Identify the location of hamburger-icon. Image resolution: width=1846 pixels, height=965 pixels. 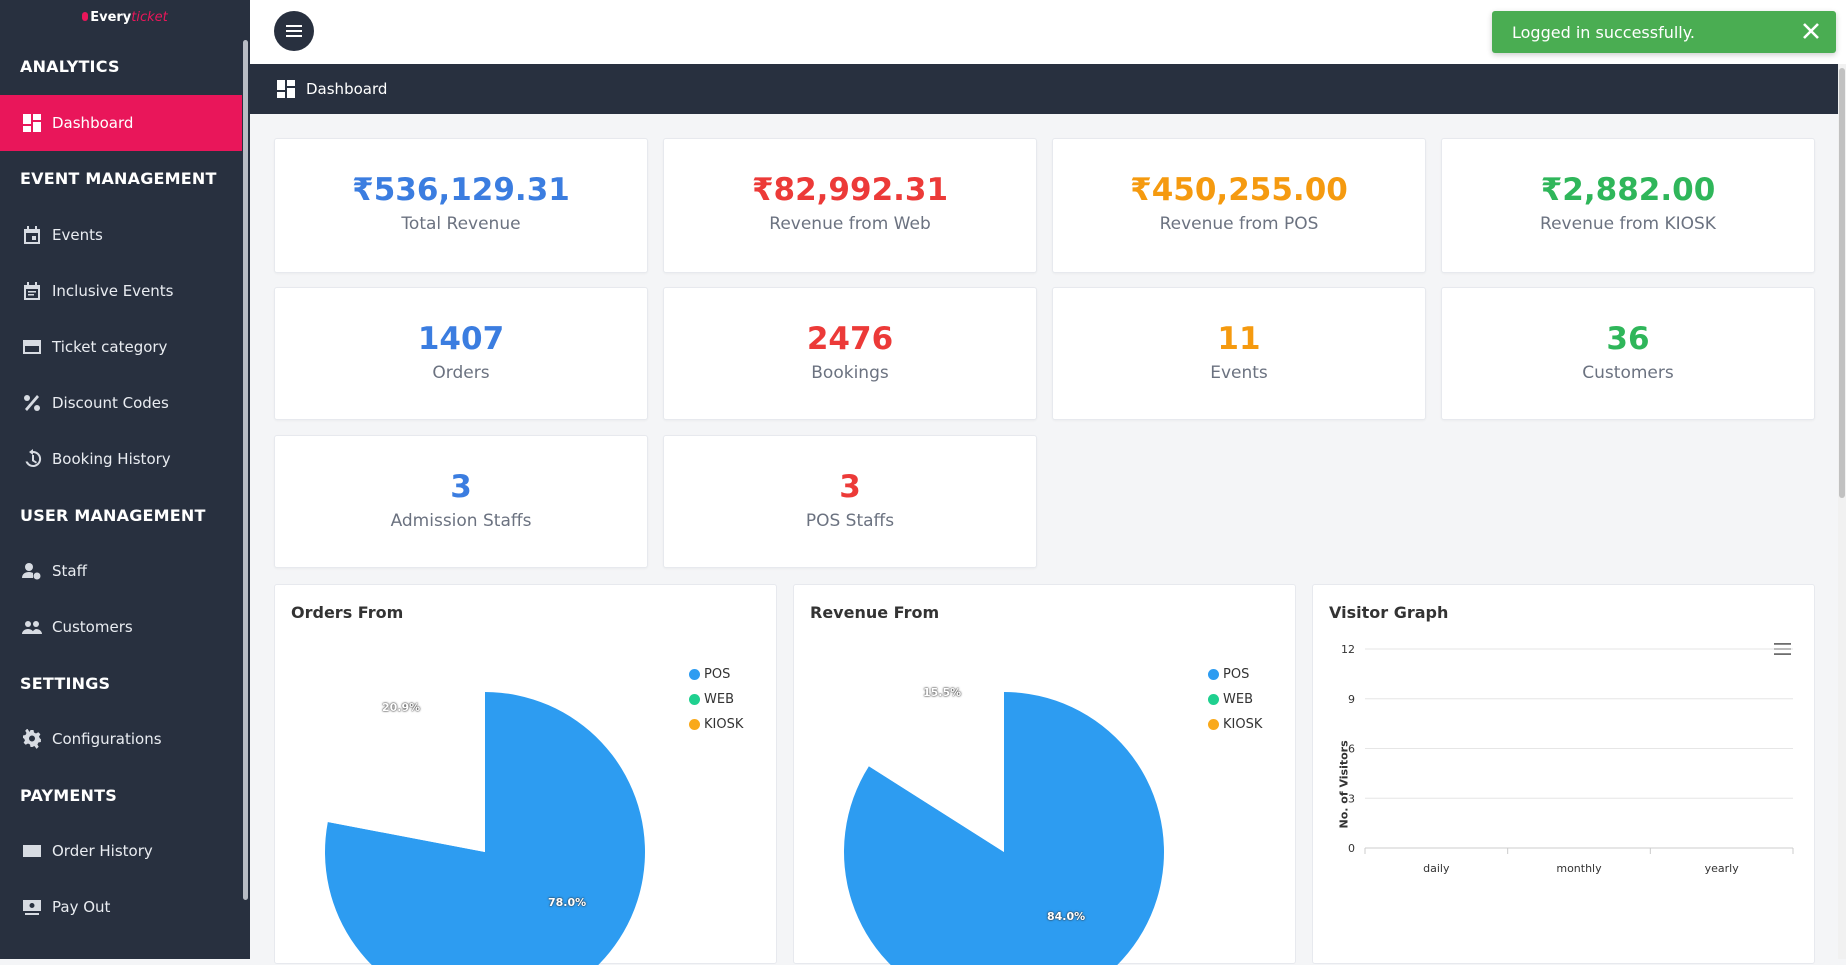
(294, 31).